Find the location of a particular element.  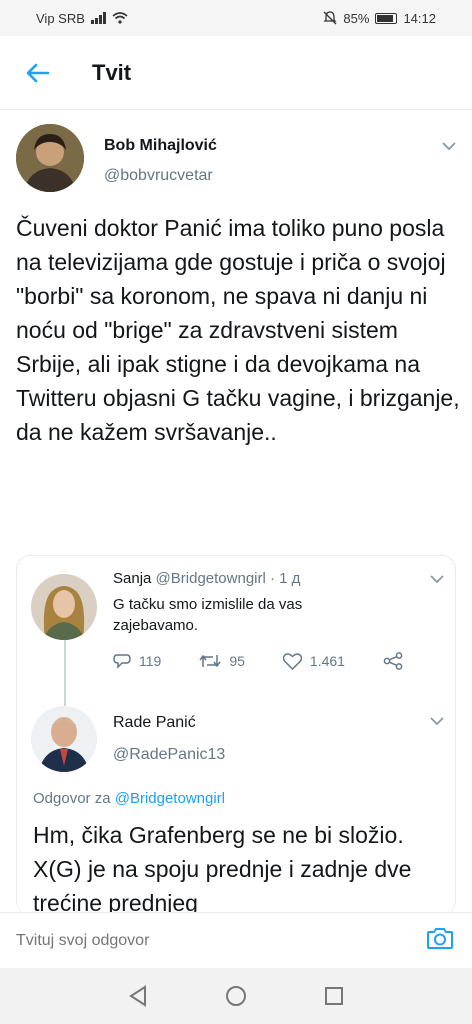

reply-avatar-sanja is located at coordinates (64, 607).